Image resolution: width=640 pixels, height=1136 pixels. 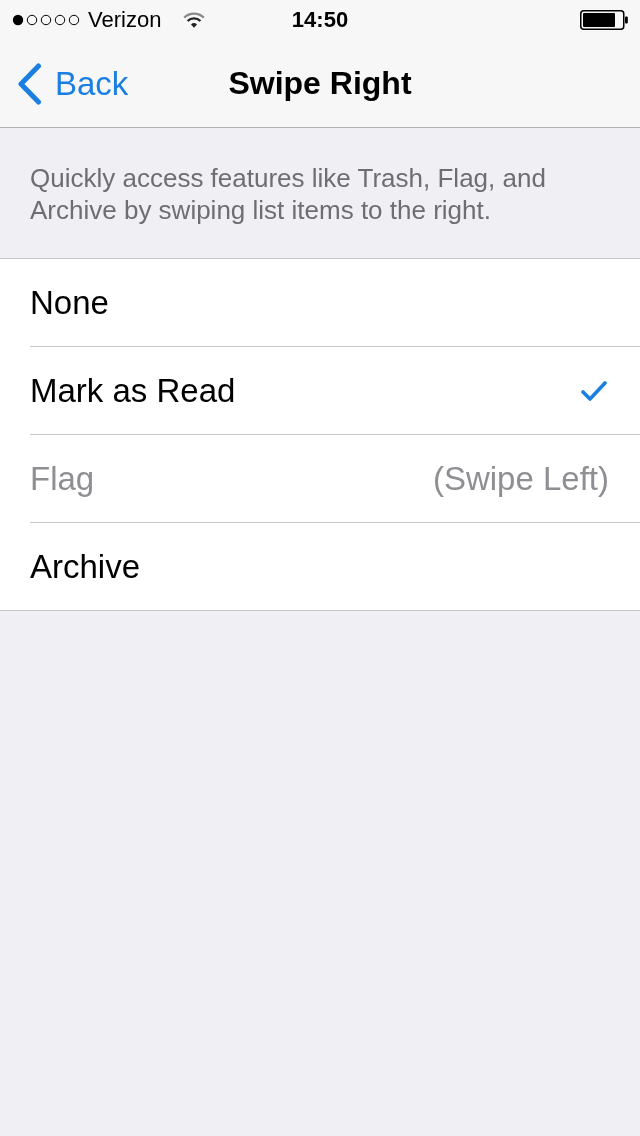 I want to click on screen-title: Swipe Right, so click(x=320, y=83).